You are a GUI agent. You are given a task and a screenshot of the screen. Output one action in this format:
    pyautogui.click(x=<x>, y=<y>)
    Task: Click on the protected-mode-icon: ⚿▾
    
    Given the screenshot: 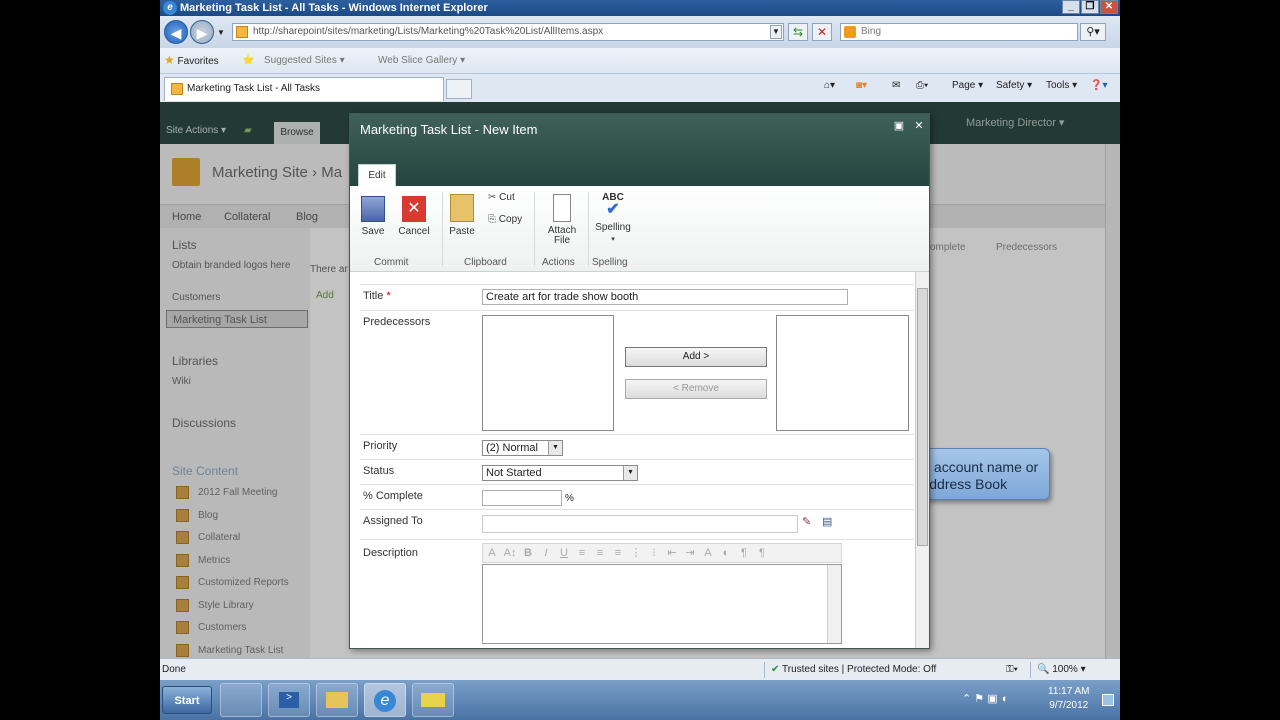 What is the action you would take?
    pyautogui.click(x=1012, y=669)
    